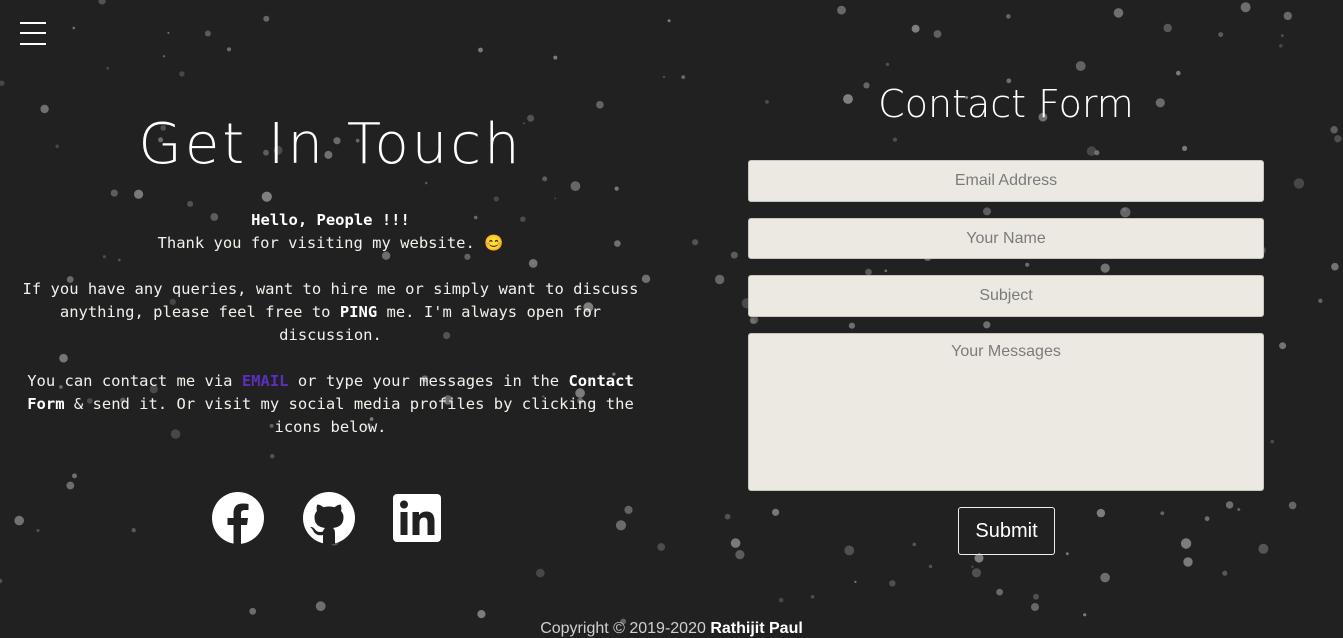 This screenshot has height=638, width=1343. Describe the element at coordinates (418, 518) in the screenshot. I see `linkedin-icon` at that location.